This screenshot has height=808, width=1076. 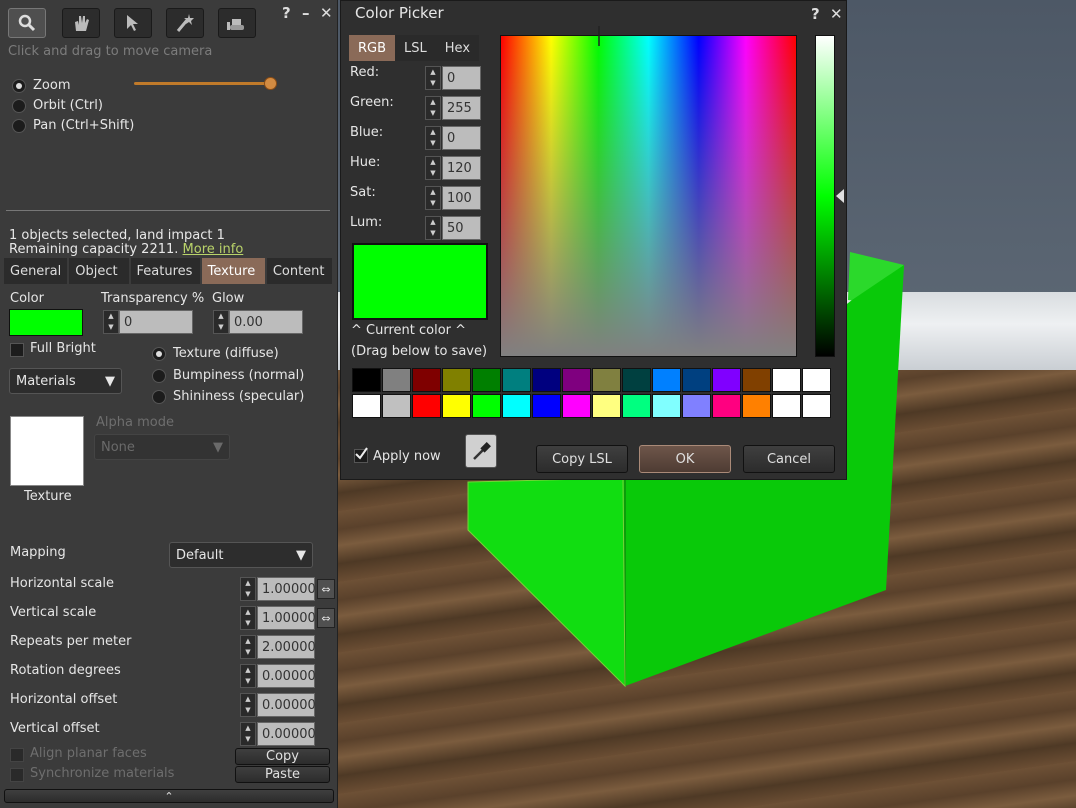 I want to click on edit-tool-button, so click(x=133, y=23).